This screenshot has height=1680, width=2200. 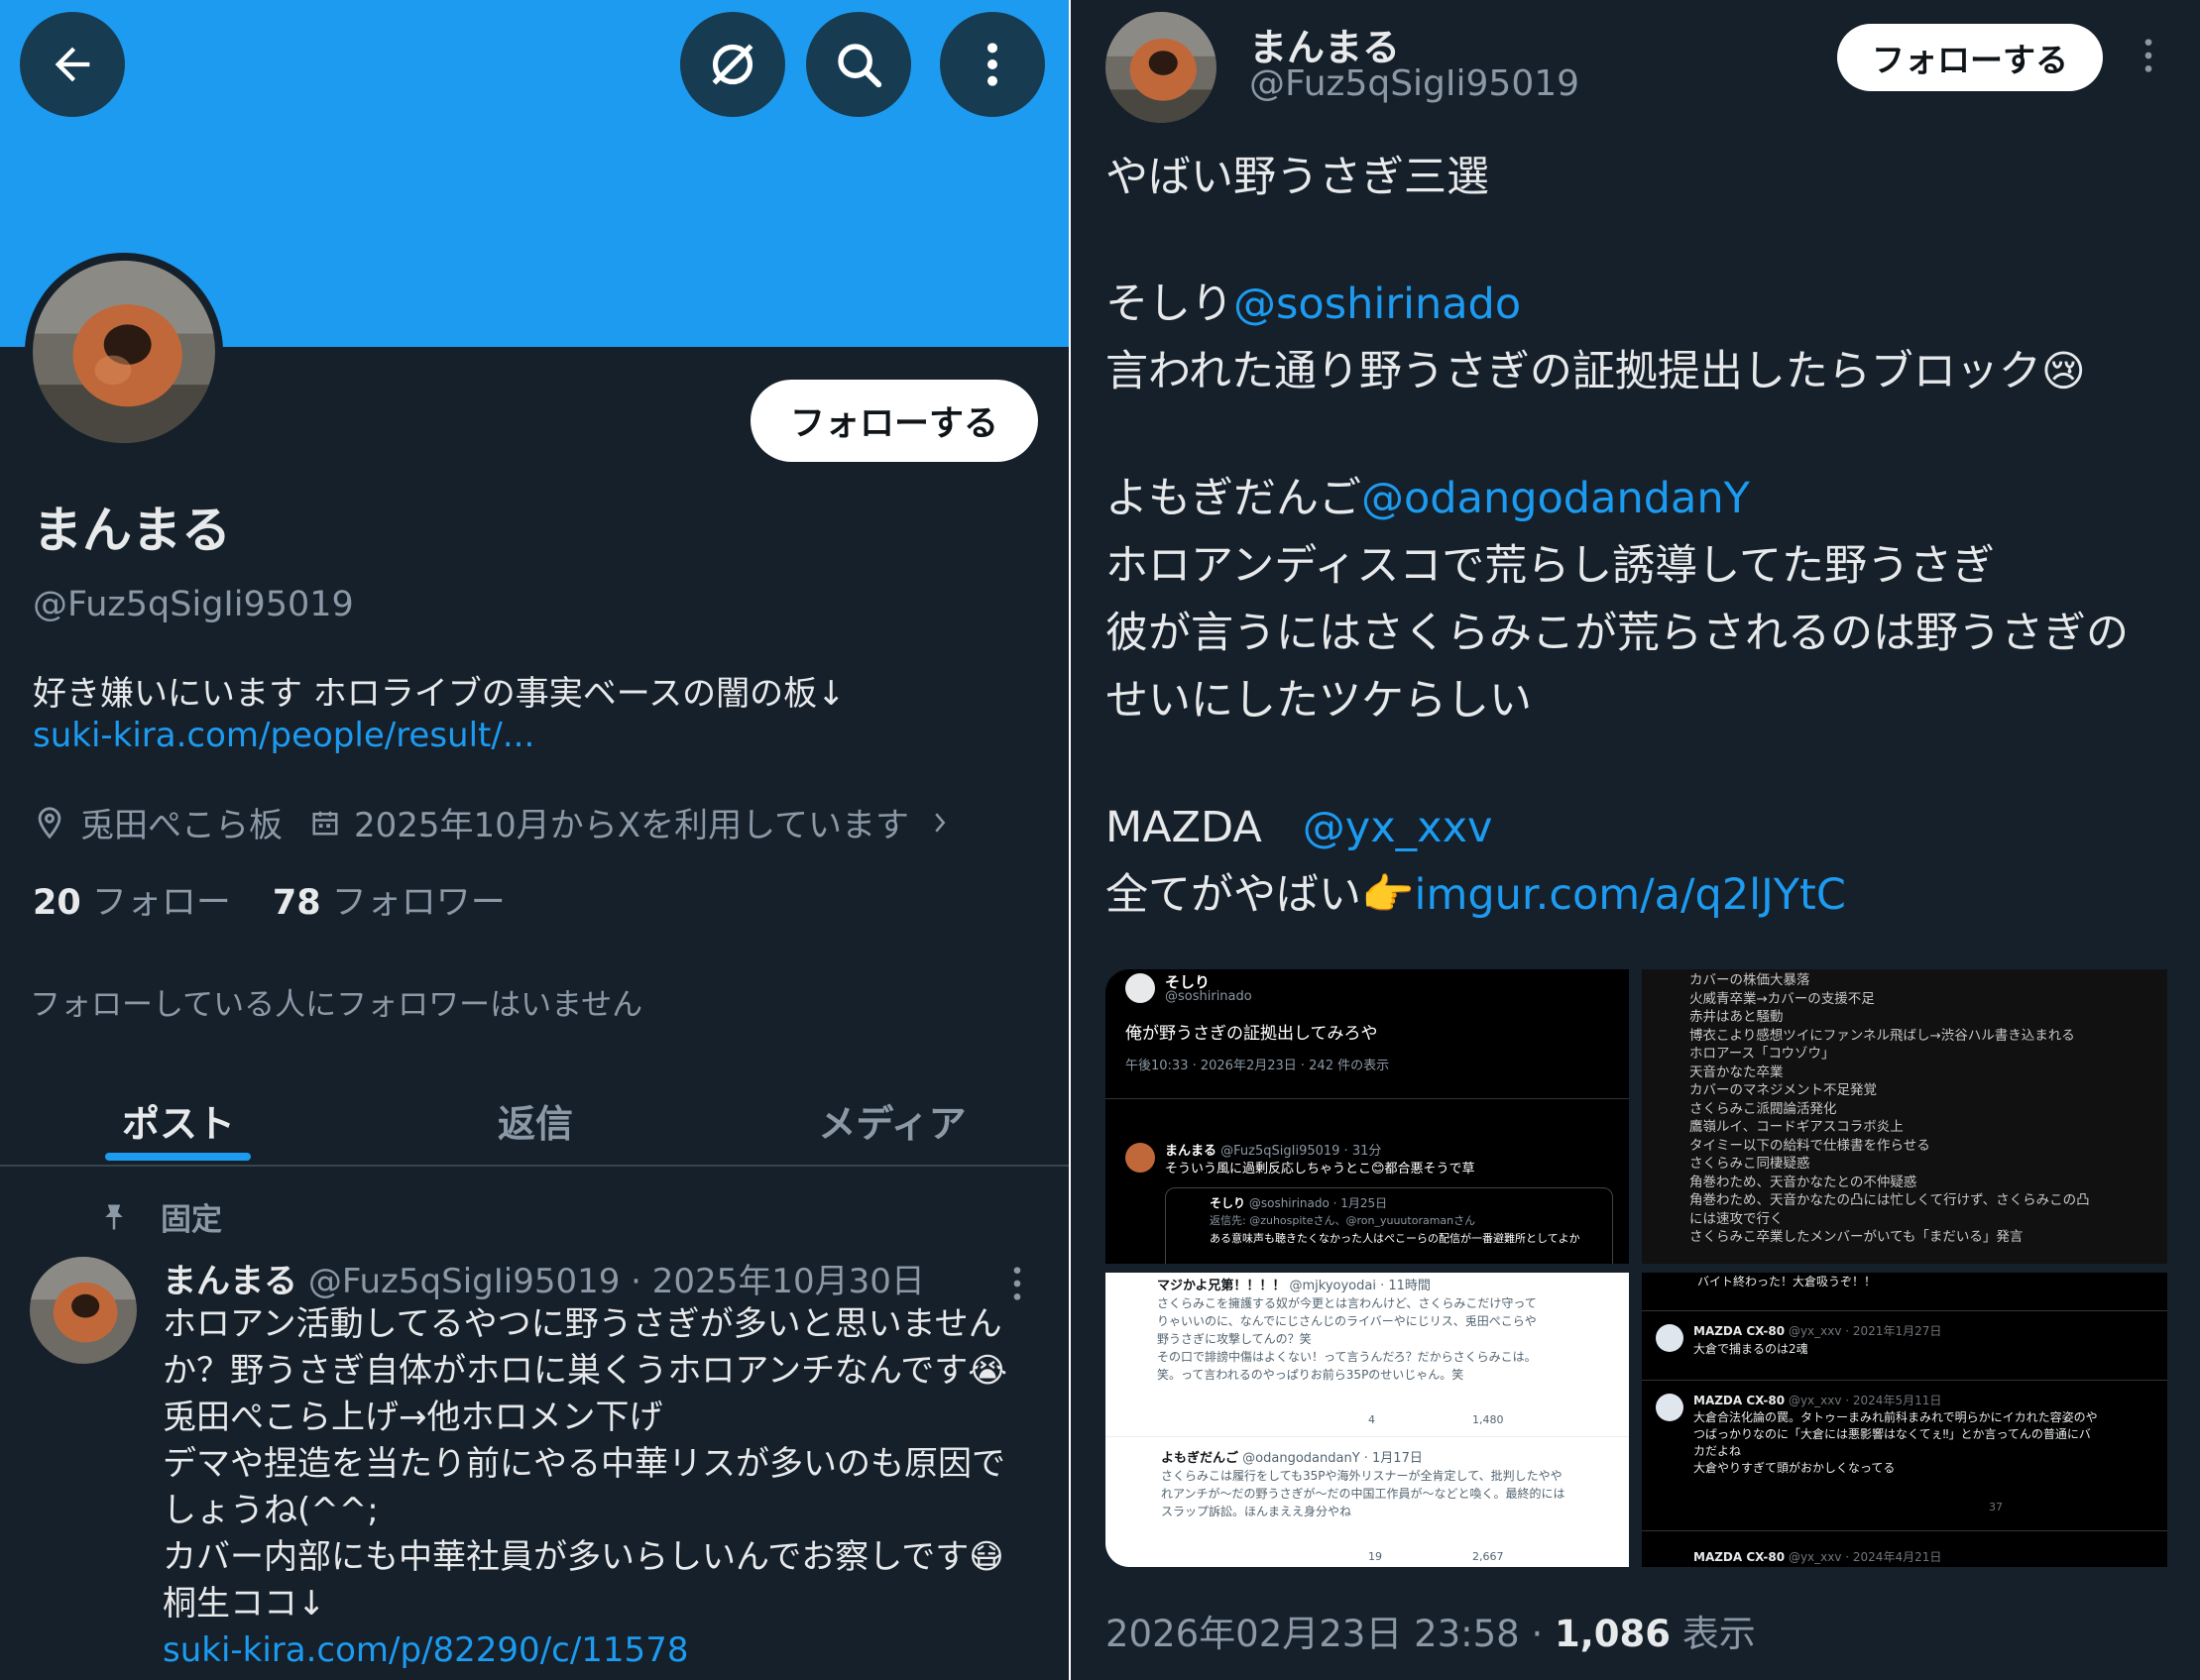 I want to click on p1-text: 言われた通り野うさぎの証拠提出したらブロック😢, so click(x=1595, y=371).